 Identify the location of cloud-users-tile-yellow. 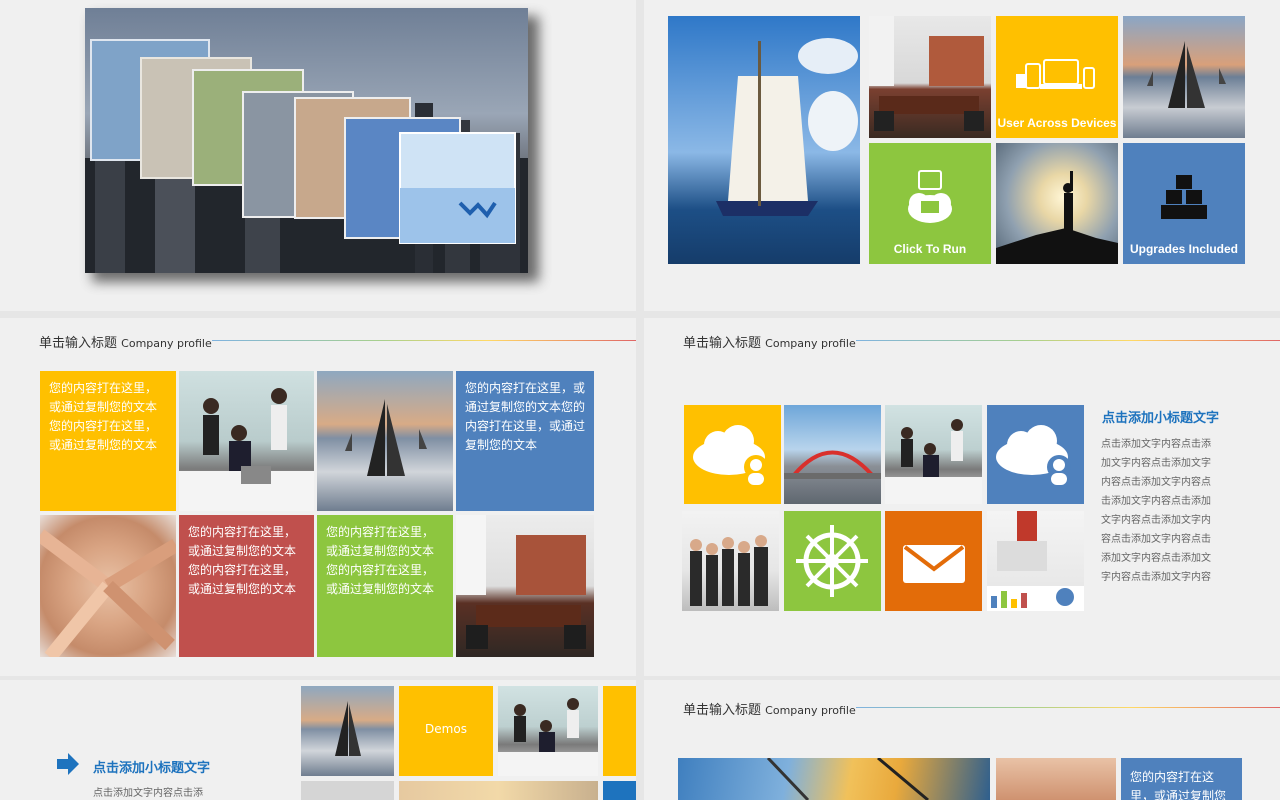
(732, 454).